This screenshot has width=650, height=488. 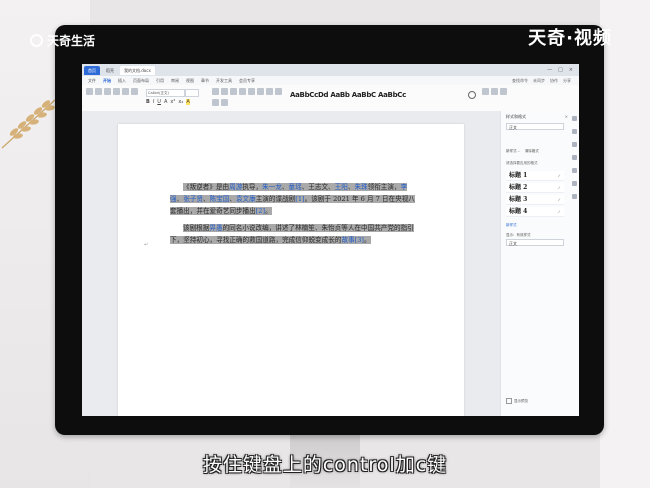 What do you see at coordinates (348, 95) in the screenshot?
I see `style-gallery: AaBbCcDd AaBb AaBbC AaBbCc` at bounding box center [348, 95].